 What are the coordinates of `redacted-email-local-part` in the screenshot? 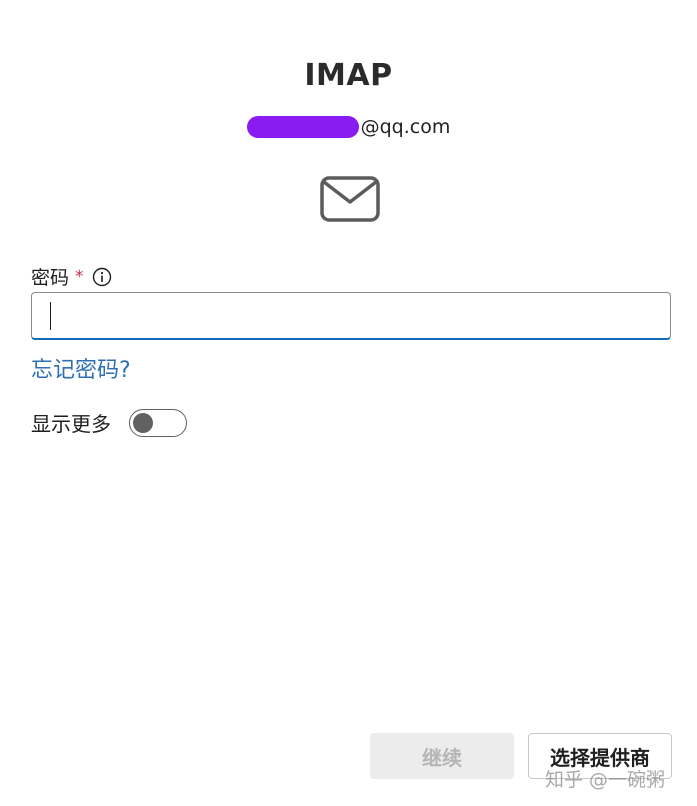 It's located at (302, 127).